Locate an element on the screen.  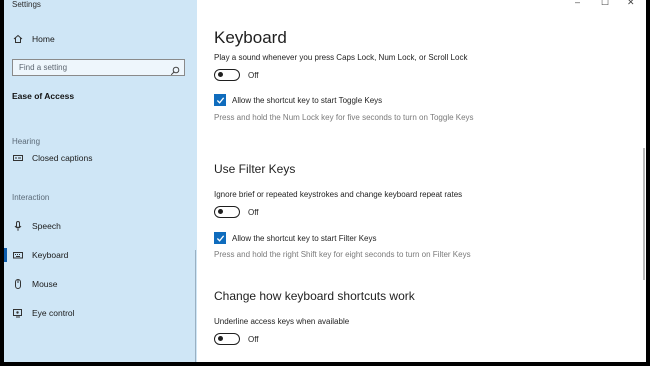
sidebar-item-label: Closed captions is located at coordinates (62, 158).